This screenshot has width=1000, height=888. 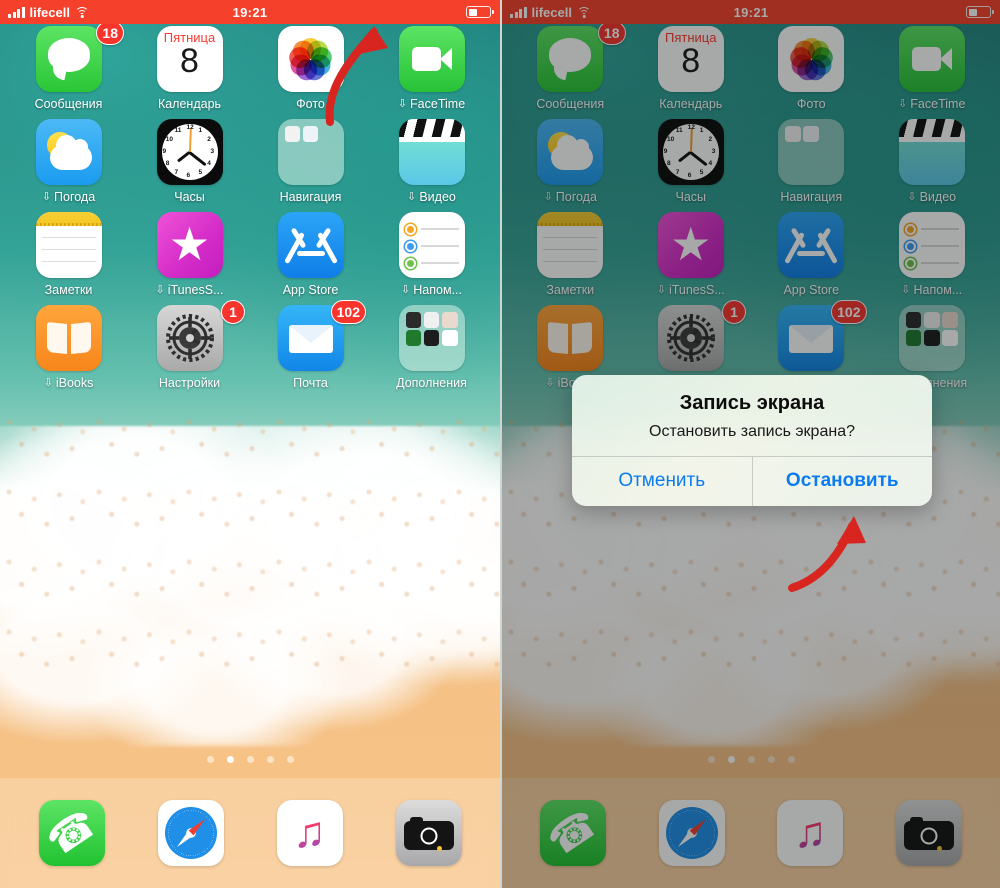 I want to click on app-settings: 1 Настройки, so click(x=189, y=345).